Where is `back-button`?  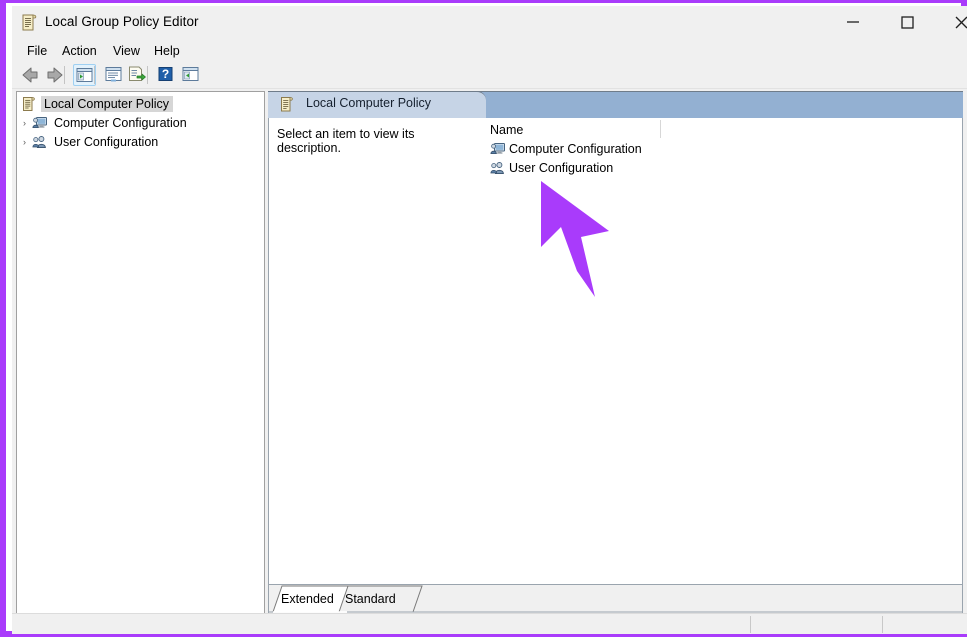 back-button is located at coordinates (30, 75).